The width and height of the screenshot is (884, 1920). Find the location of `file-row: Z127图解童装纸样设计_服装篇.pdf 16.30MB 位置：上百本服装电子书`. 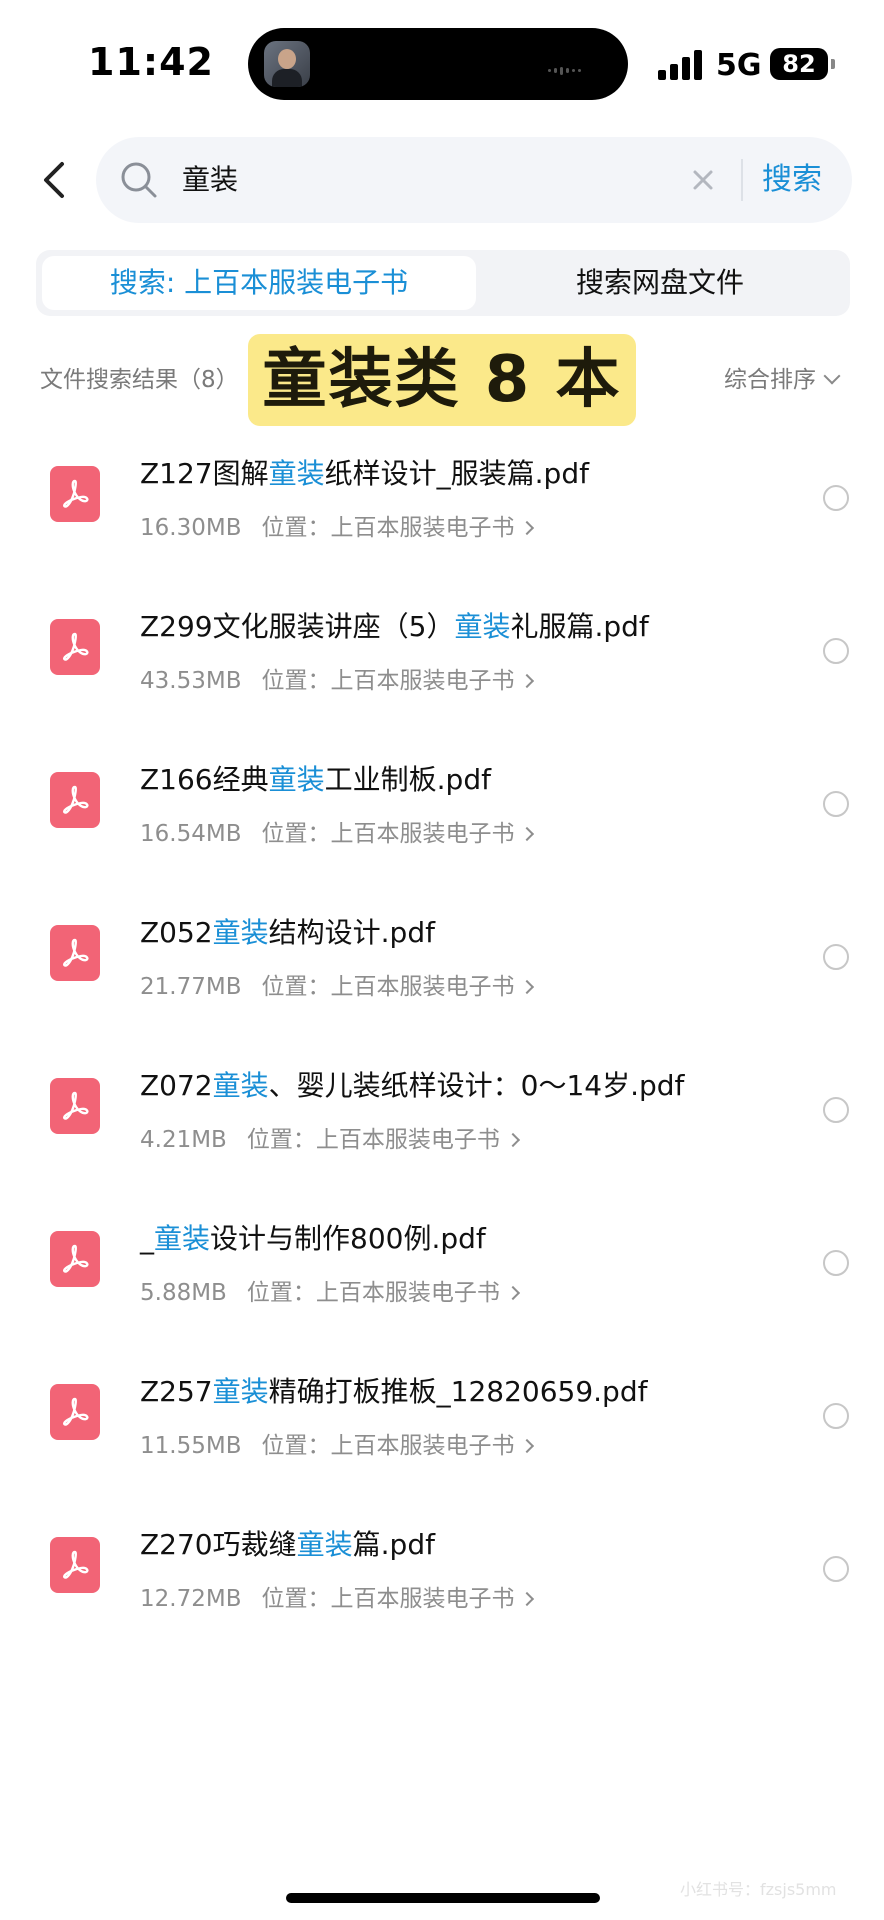

file-row: Z127图解童装纸样设计_服装篇.pdf 16.30MB 位置：上百本服装电子书 is located at coordinates (442, 516).